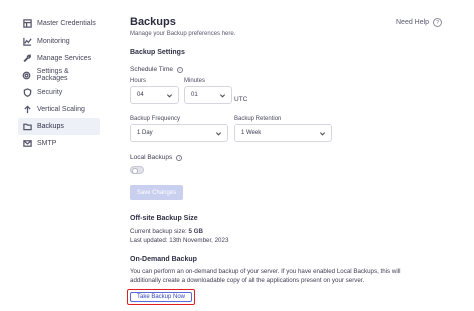 This screenshot has height=311, width=474. What do you see at coordinates (27, 143) in the screenshot?
I see `mail-icon` at bounding box center [27, 143].